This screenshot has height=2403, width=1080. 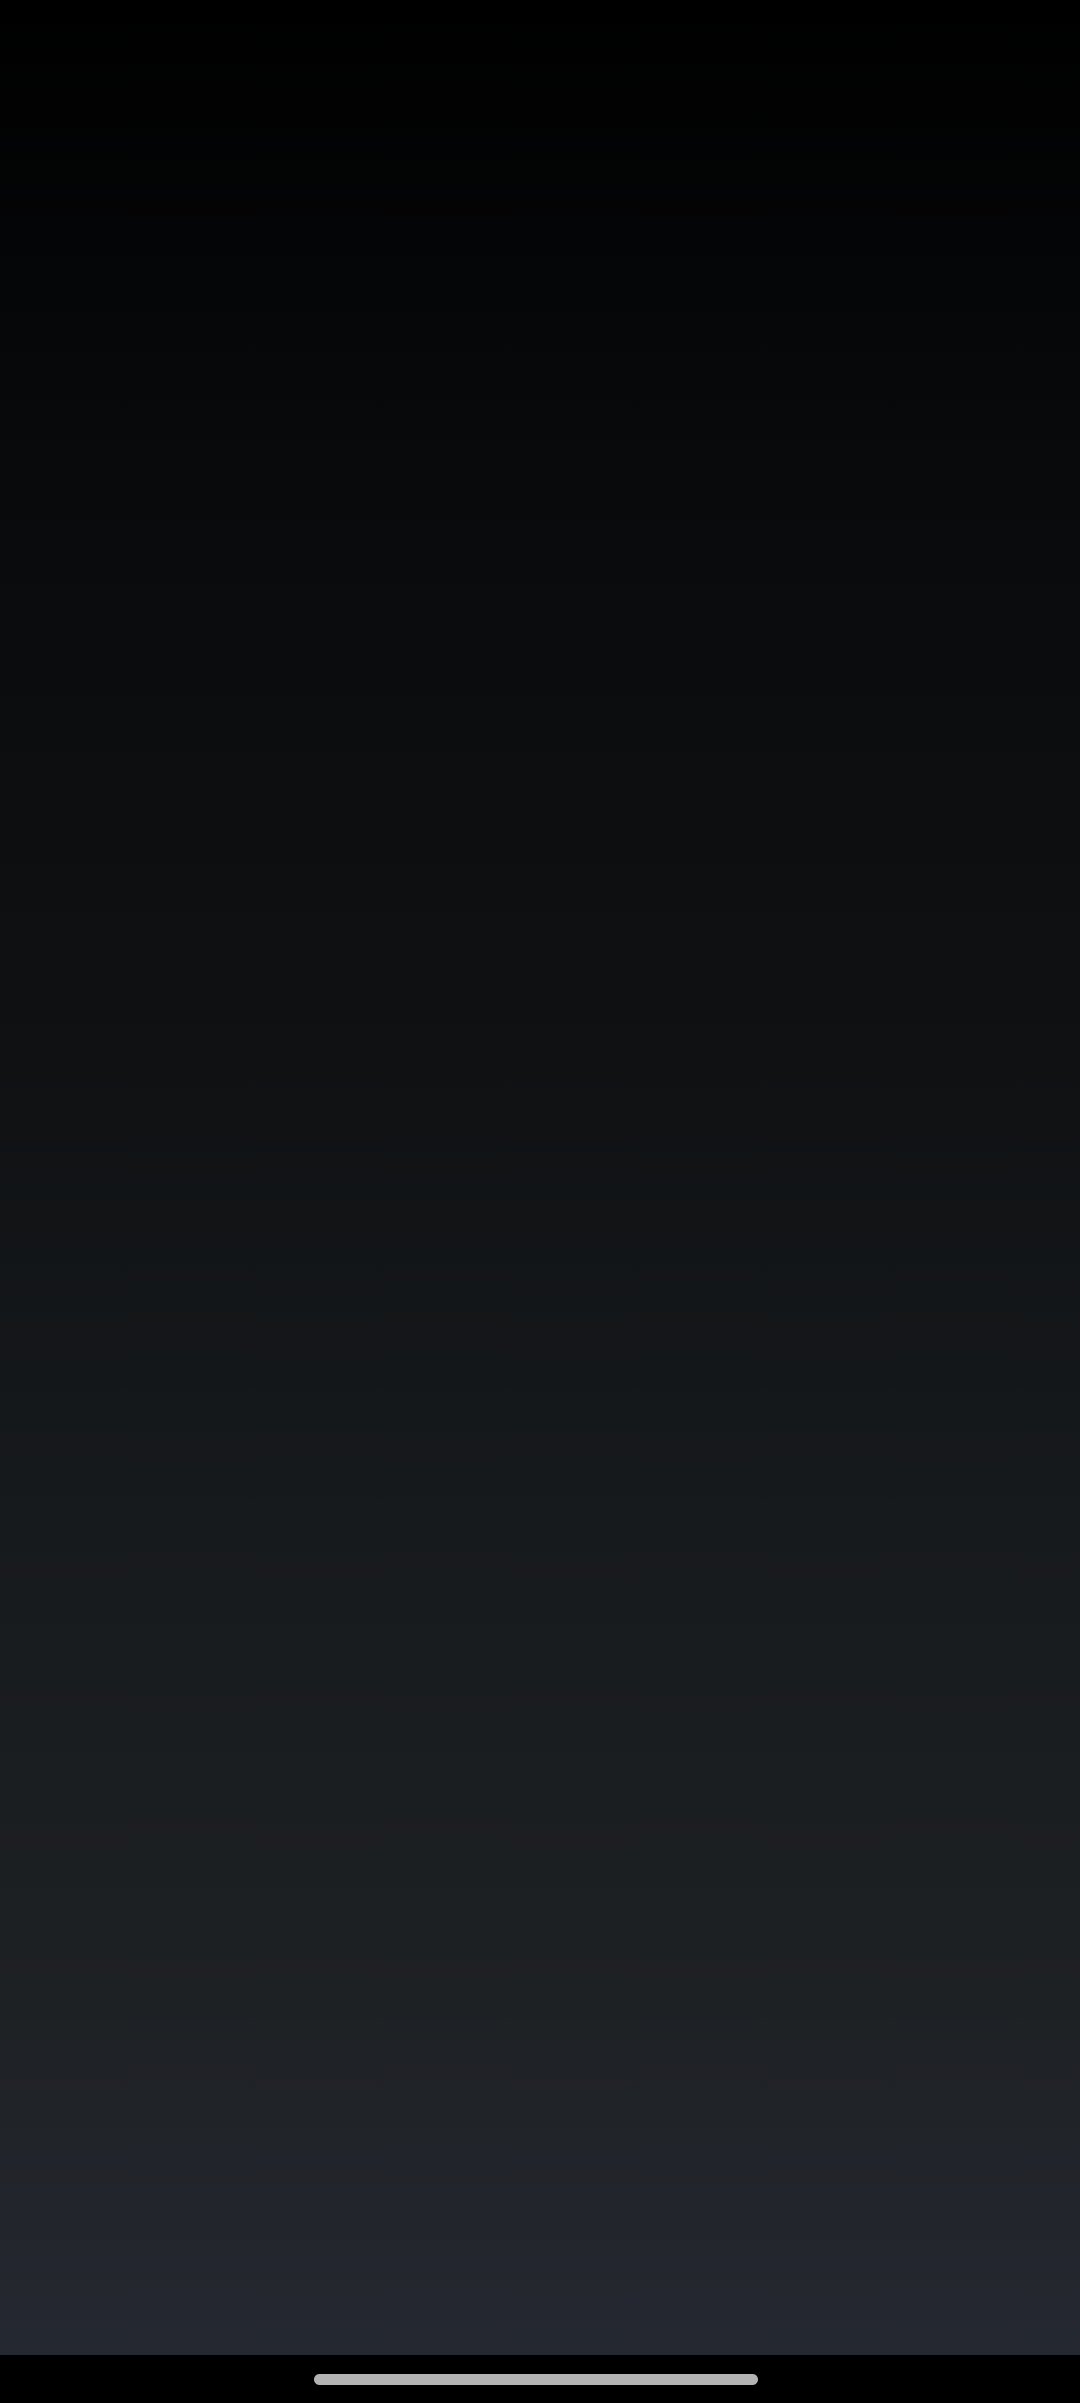 I want to click on gesture-handle, so click(x=536, y=2379).